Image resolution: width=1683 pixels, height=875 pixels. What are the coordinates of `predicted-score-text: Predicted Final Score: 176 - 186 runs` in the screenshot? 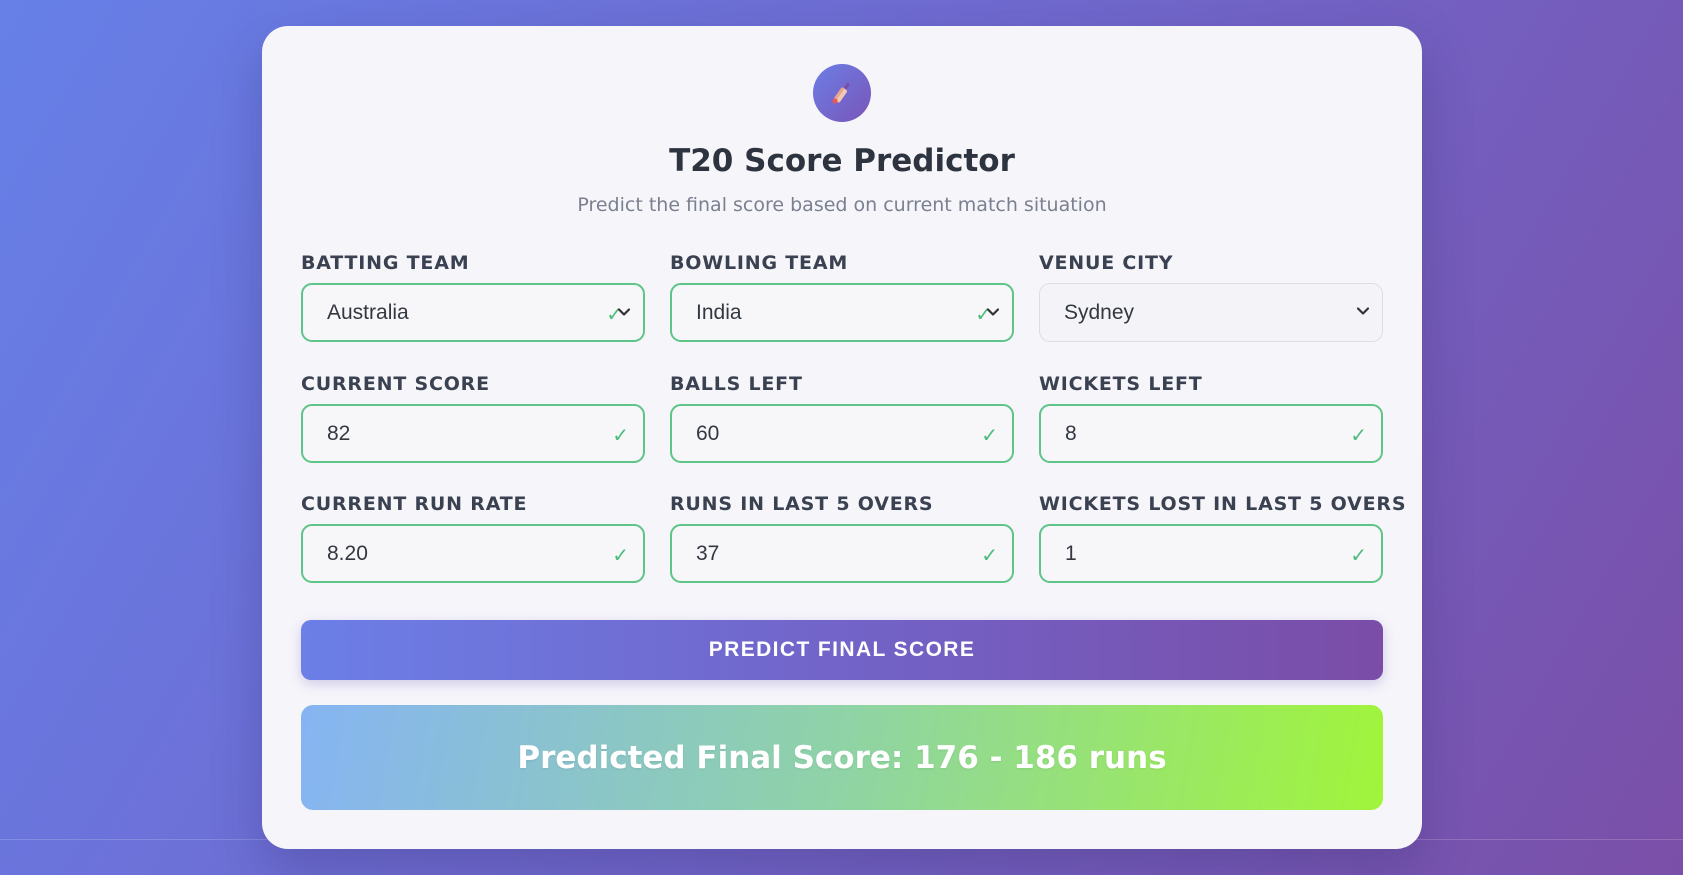 It's located at (842, 757).